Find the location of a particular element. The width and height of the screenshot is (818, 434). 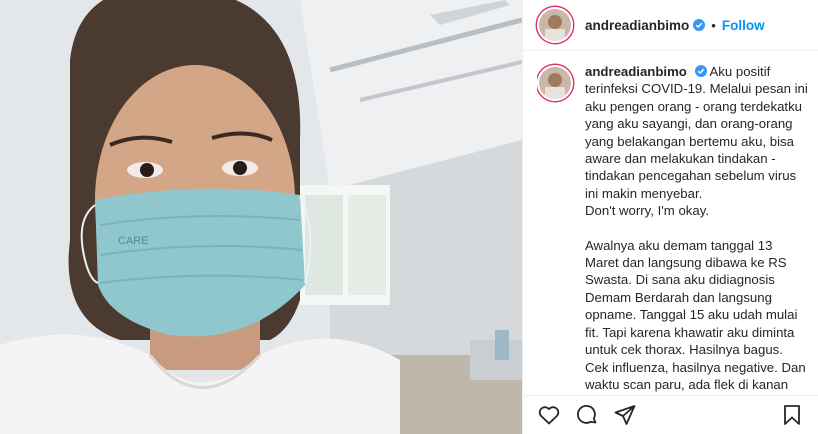

avatar is located at coordinates (555, 25).